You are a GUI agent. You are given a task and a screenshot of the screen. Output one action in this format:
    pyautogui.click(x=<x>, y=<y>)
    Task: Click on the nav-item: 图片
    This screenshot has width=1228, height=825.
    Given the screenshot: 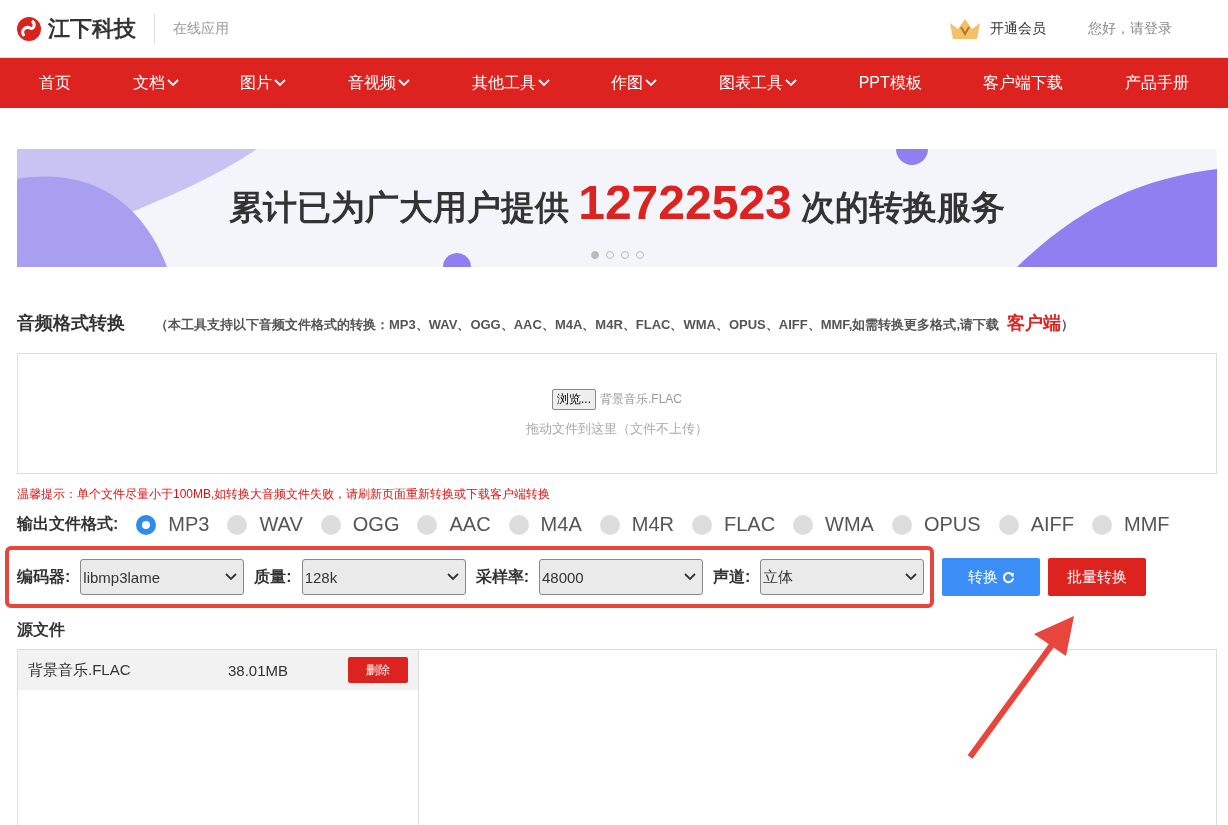 What is the action you would take?
    pyautogui.click(x=263, y=83)
    